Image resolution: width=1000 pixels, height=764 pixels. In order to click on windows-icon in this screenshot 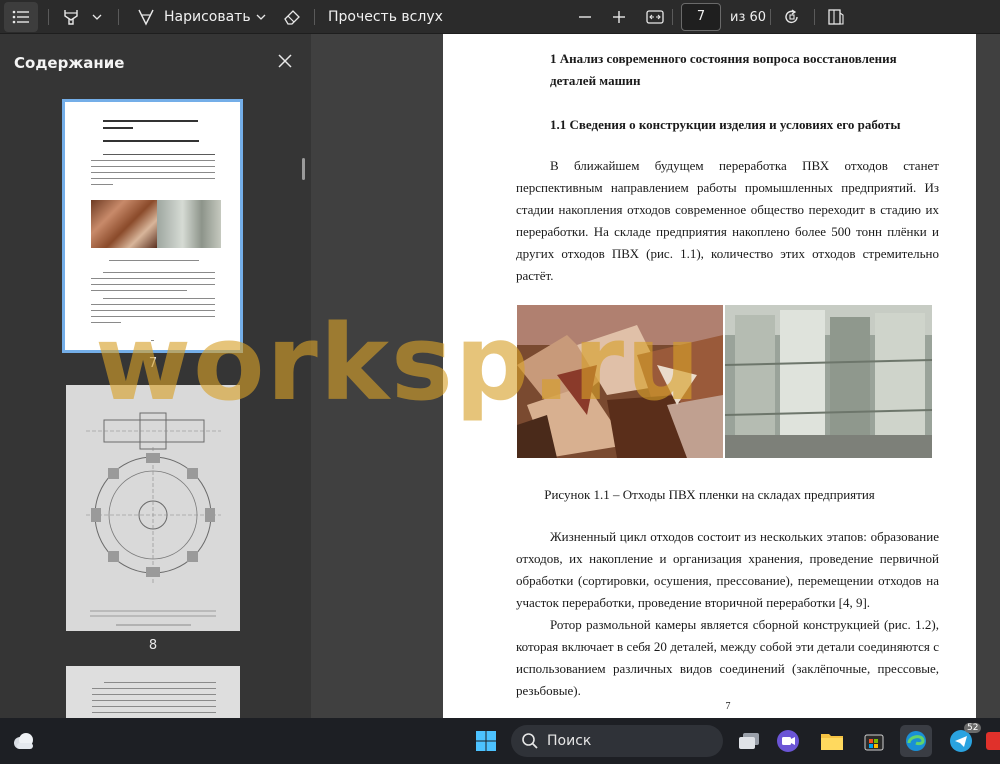, I will do `click(486, 741)`.